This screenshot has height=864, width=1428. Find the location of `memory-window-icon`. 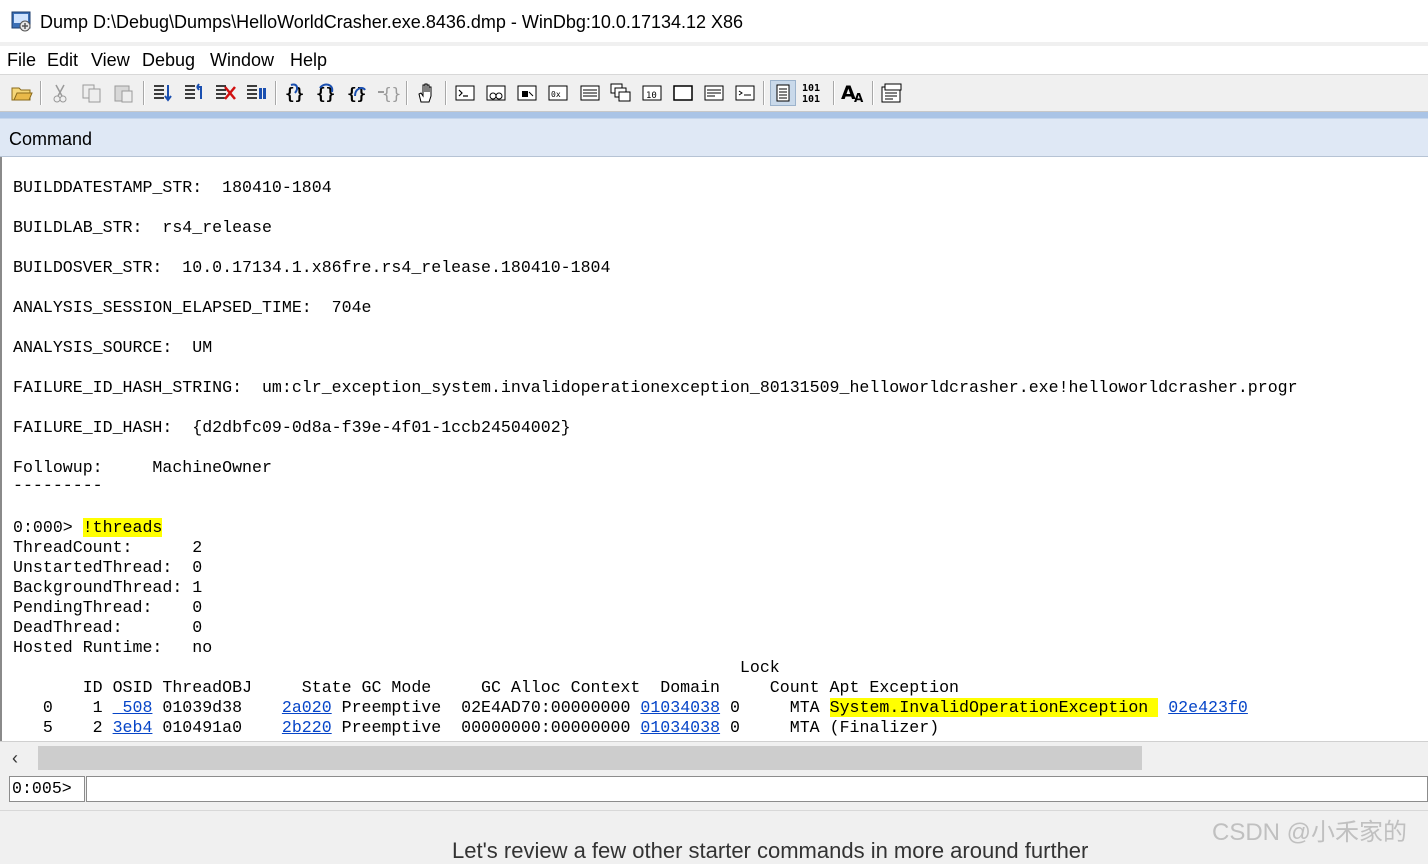

memory-window-icon is located at coordinates (590, 93).